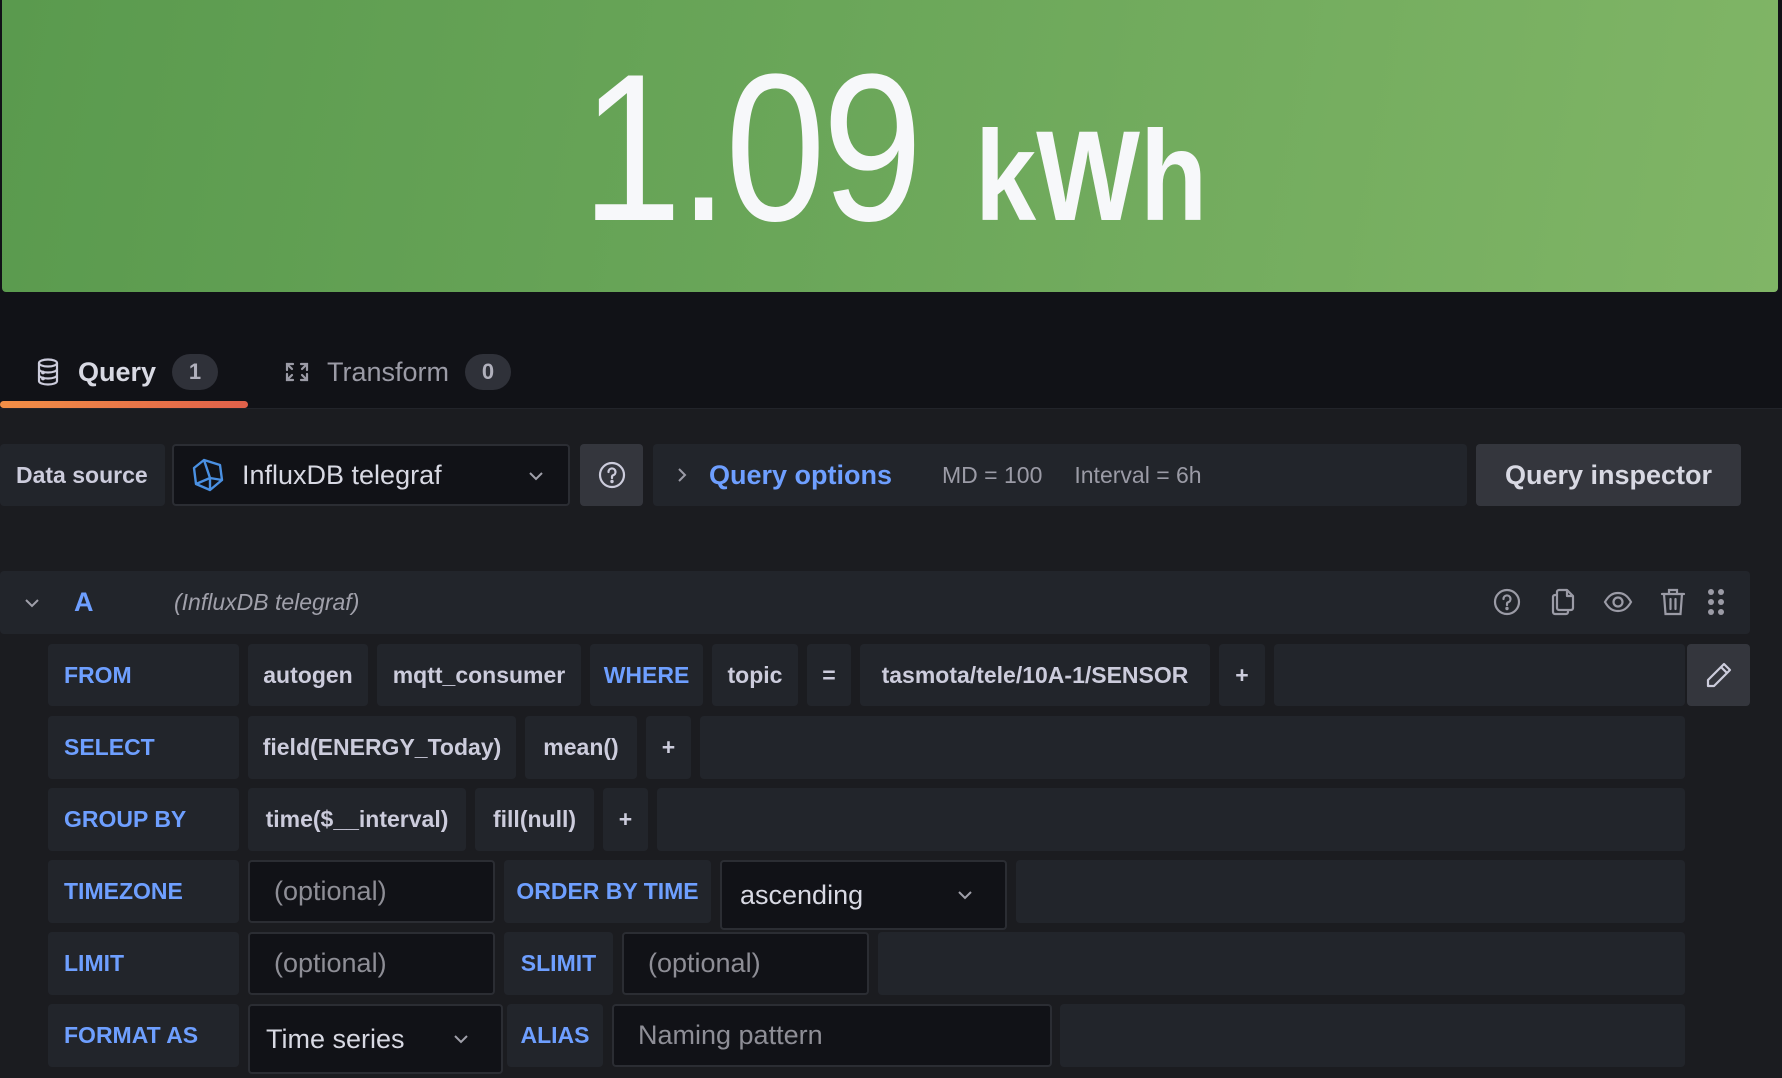 This screenshot has height=1078, width=1782. What do you see at coordinates (123, 891) in the screenshot?
I see `timezone-keyword-text: TIMEZONE` at bounding box center [123, 891].